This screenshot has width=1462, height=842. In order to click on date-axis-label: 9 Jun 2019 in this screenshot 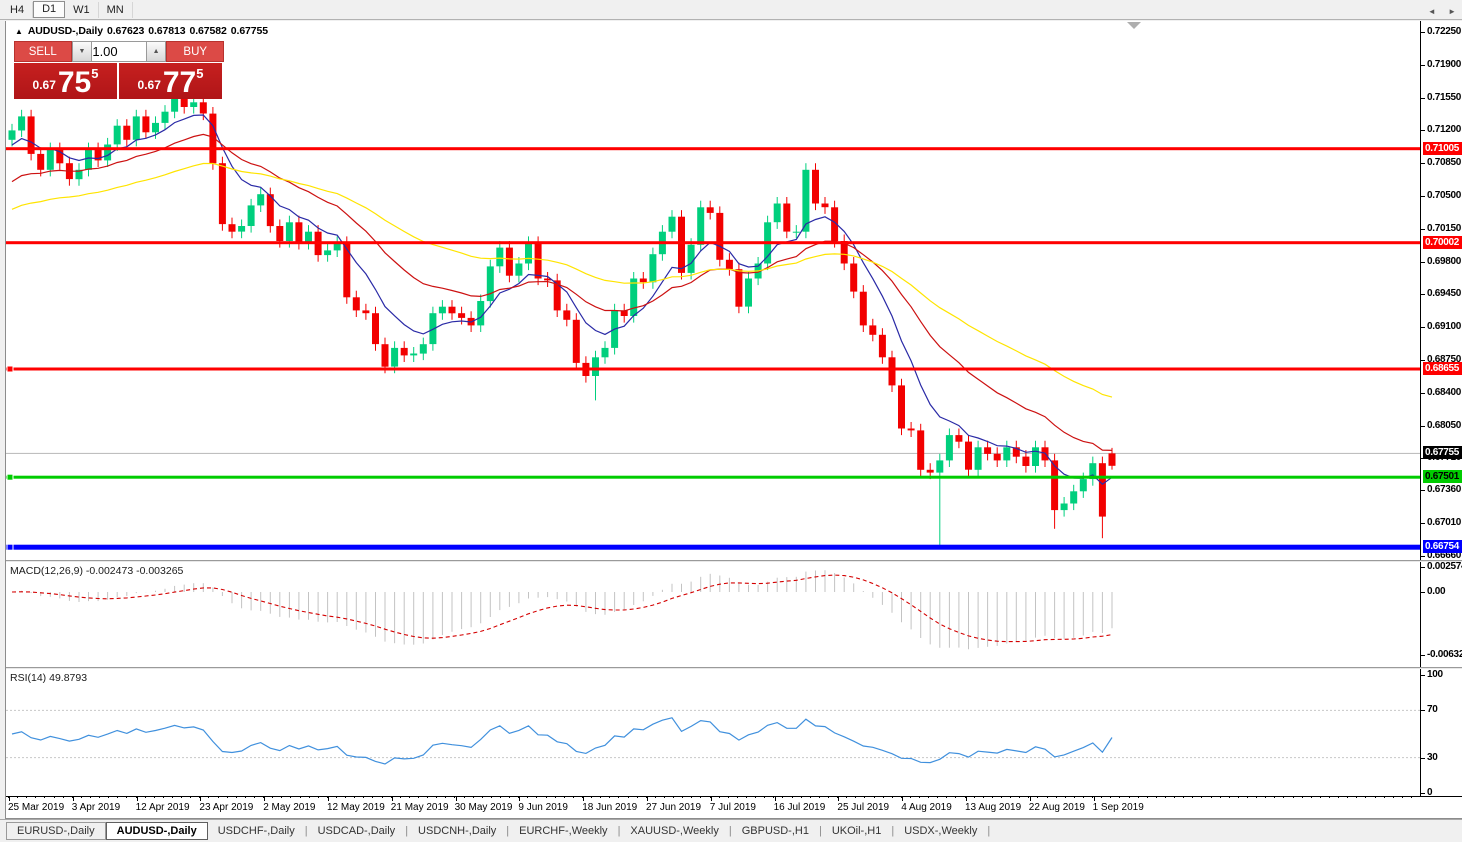, I will do `click(543, 807)`.